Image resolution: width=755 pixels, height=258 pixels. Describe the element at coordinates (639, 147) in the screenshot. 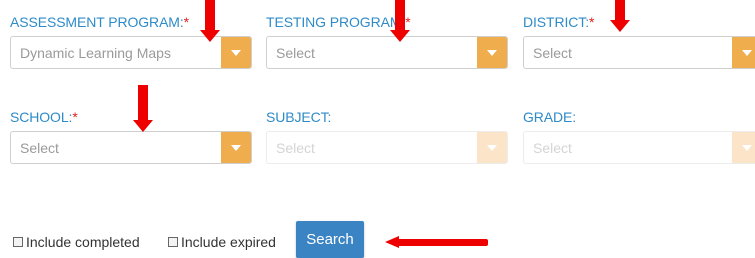

I see `grade-select: Select` at that location.